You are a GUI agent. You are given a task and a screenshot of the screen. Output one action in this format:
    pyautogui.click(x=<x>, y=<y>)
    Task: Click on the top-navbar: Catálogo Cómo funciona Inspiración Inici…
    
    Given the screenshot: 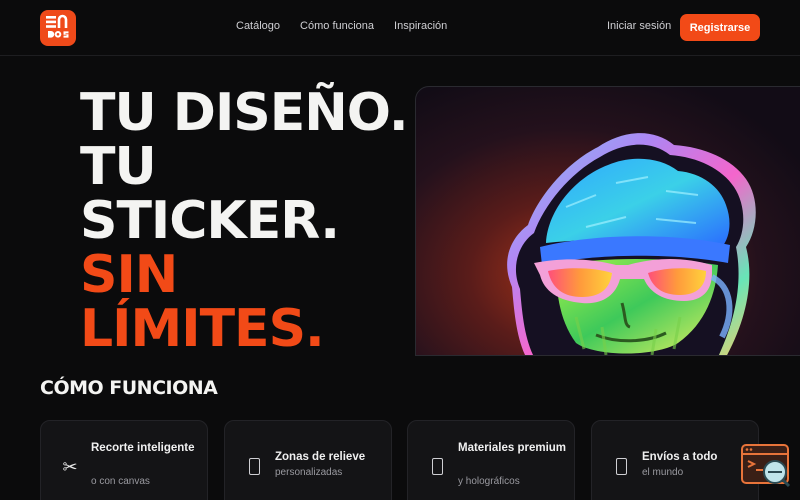 What is the action you would take?
    pyautogui.click(x=400, y=28)
    